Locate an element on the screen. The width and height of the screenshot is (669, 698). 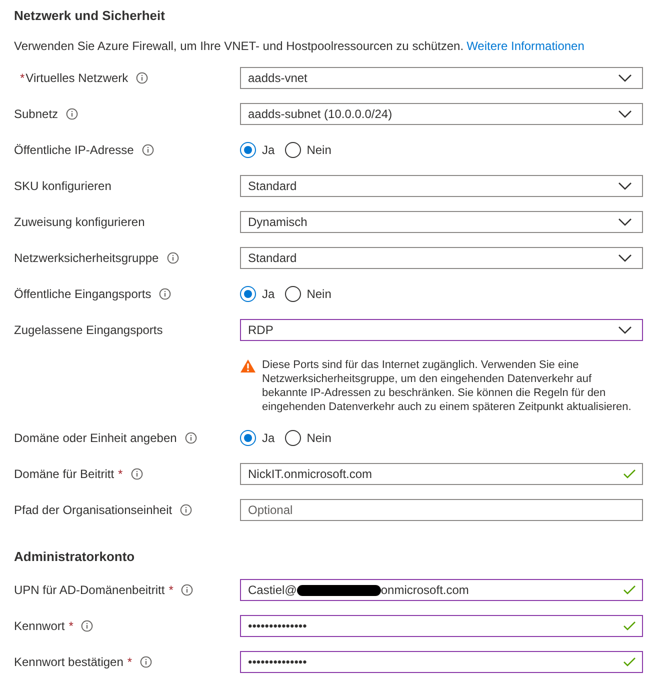
field-label: Netzwerksicherheitsgruppe is located at coordinates (86, 258).